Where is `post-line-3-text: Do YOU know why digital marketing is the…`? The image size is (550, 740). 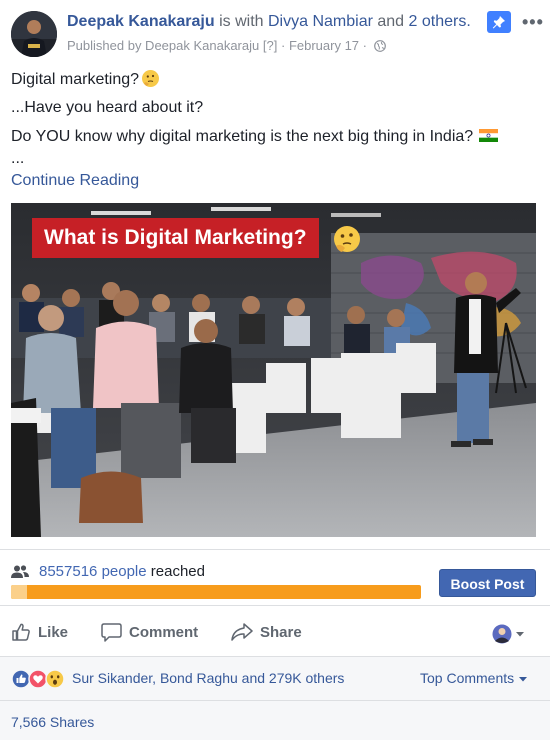 post-line-3-text: Do YOU know why digital marketing is the… is located at coordinates (242, 136).